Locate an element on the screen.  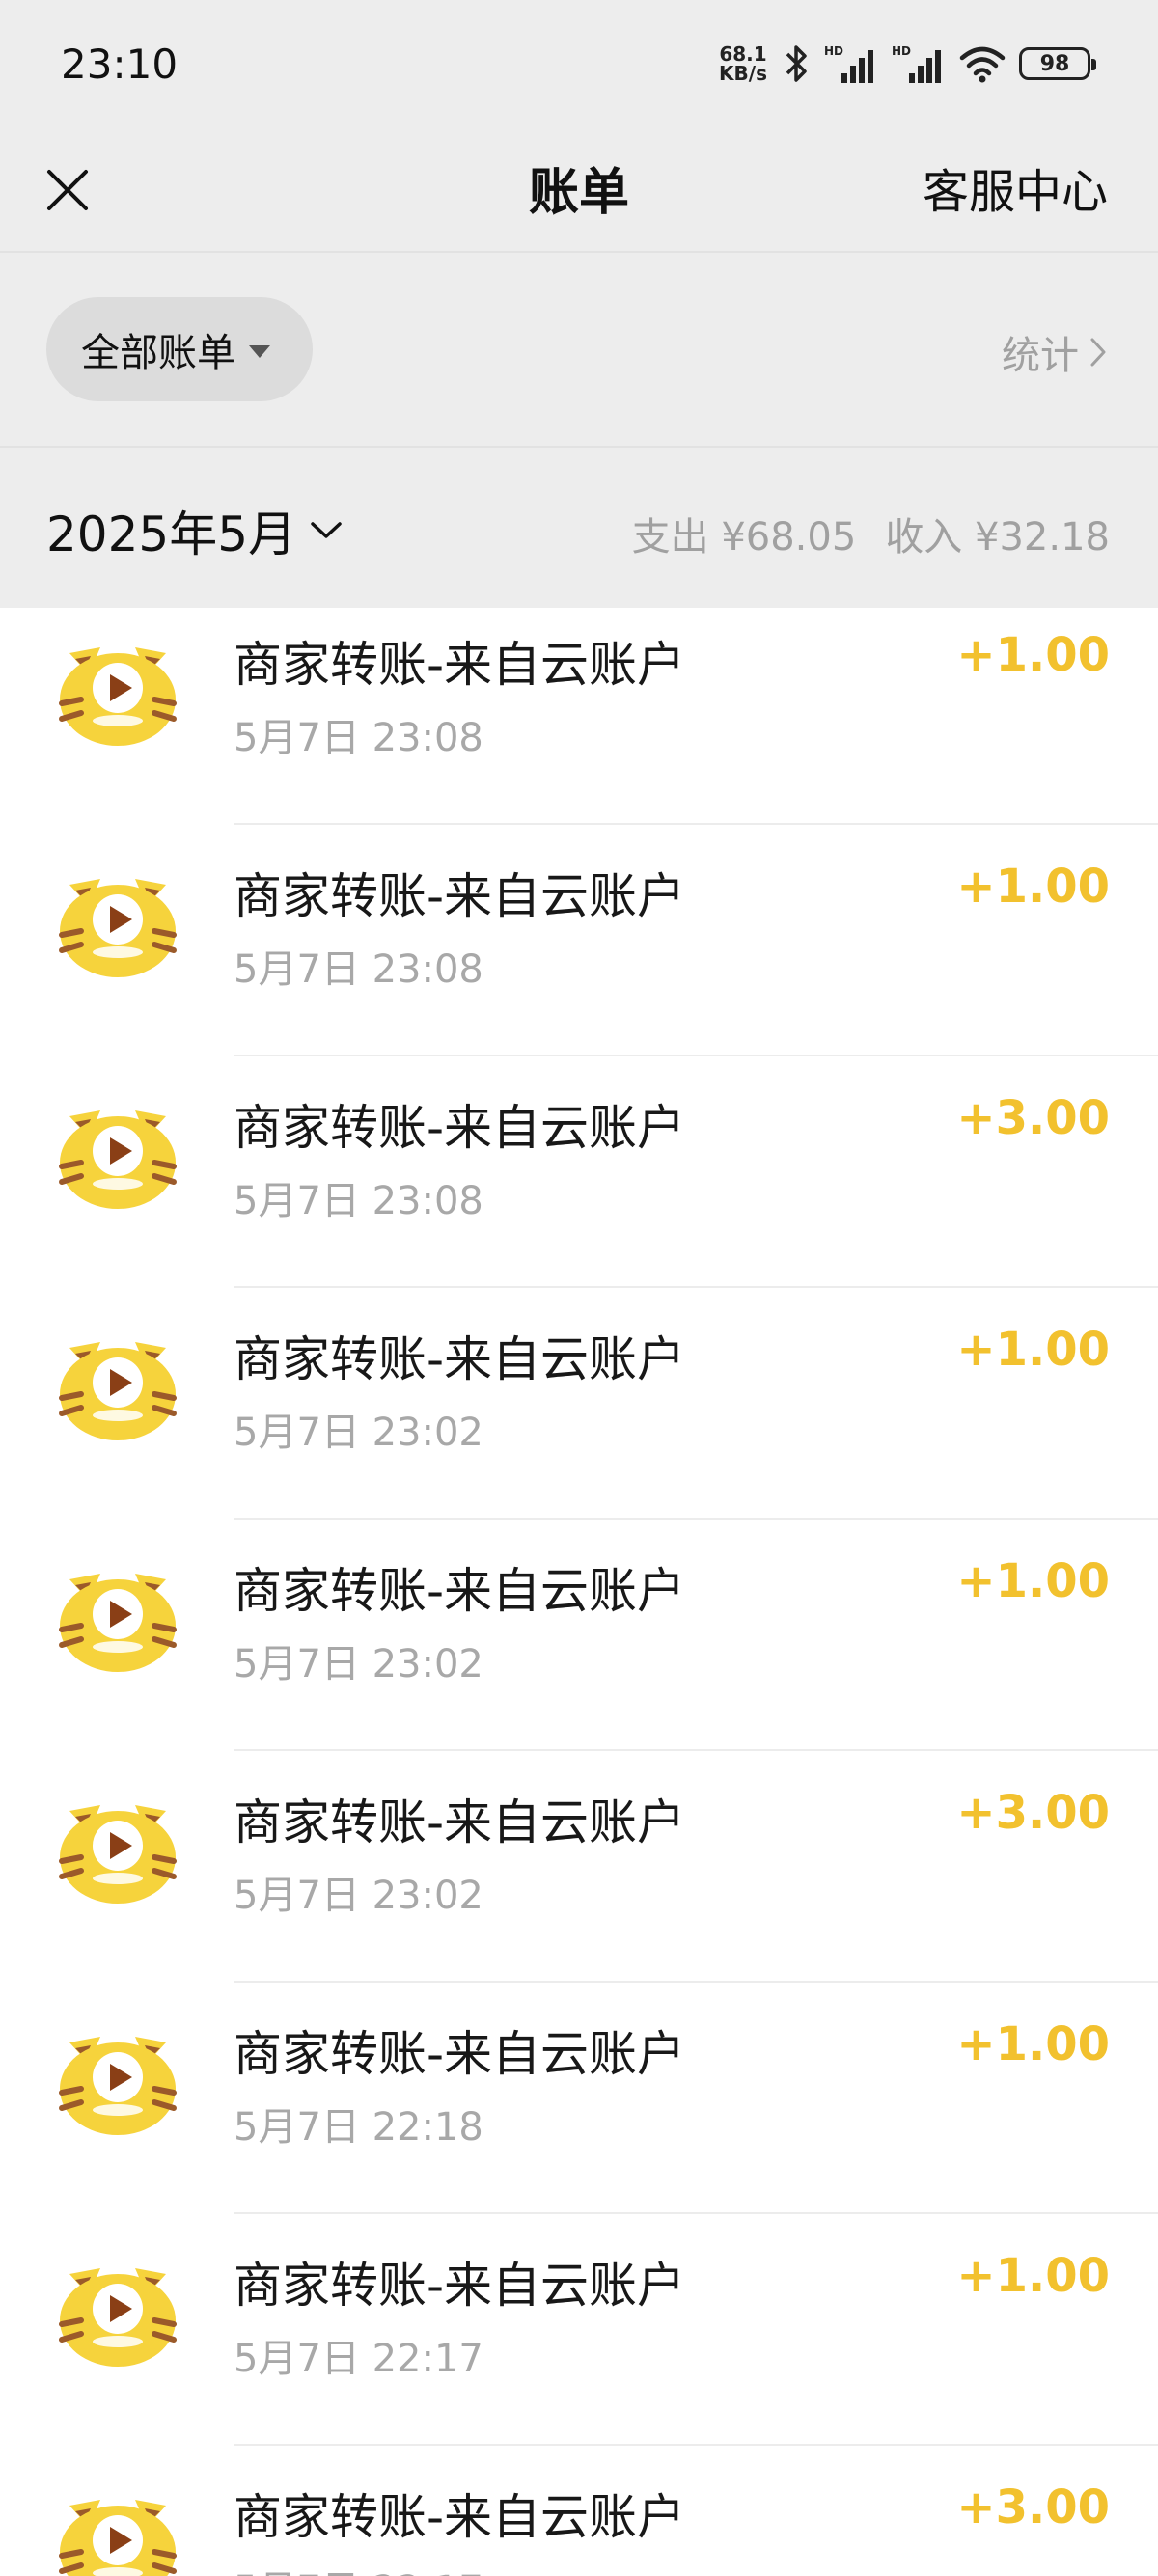
customer-service-link: 客服中心 is located at coordinates (1015, 187).